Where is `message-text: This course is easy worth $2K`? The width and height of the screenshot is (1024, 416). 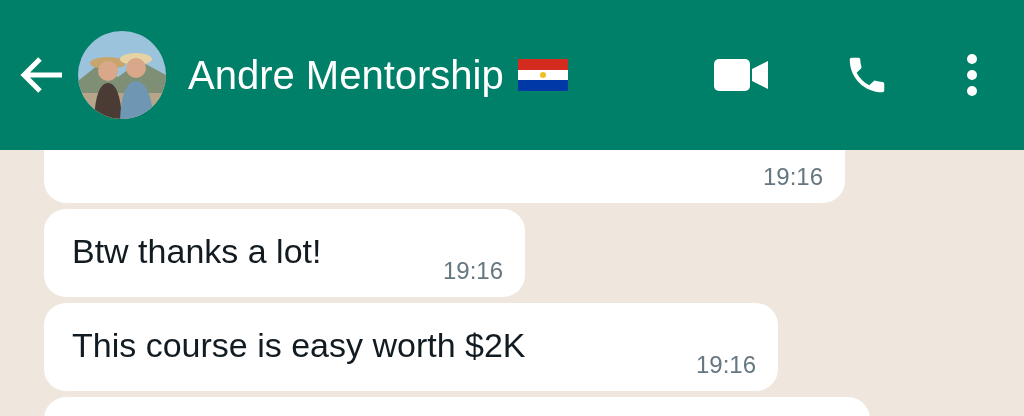
message-text: This course is easy worth $2K is located at coordinates (299, 345).